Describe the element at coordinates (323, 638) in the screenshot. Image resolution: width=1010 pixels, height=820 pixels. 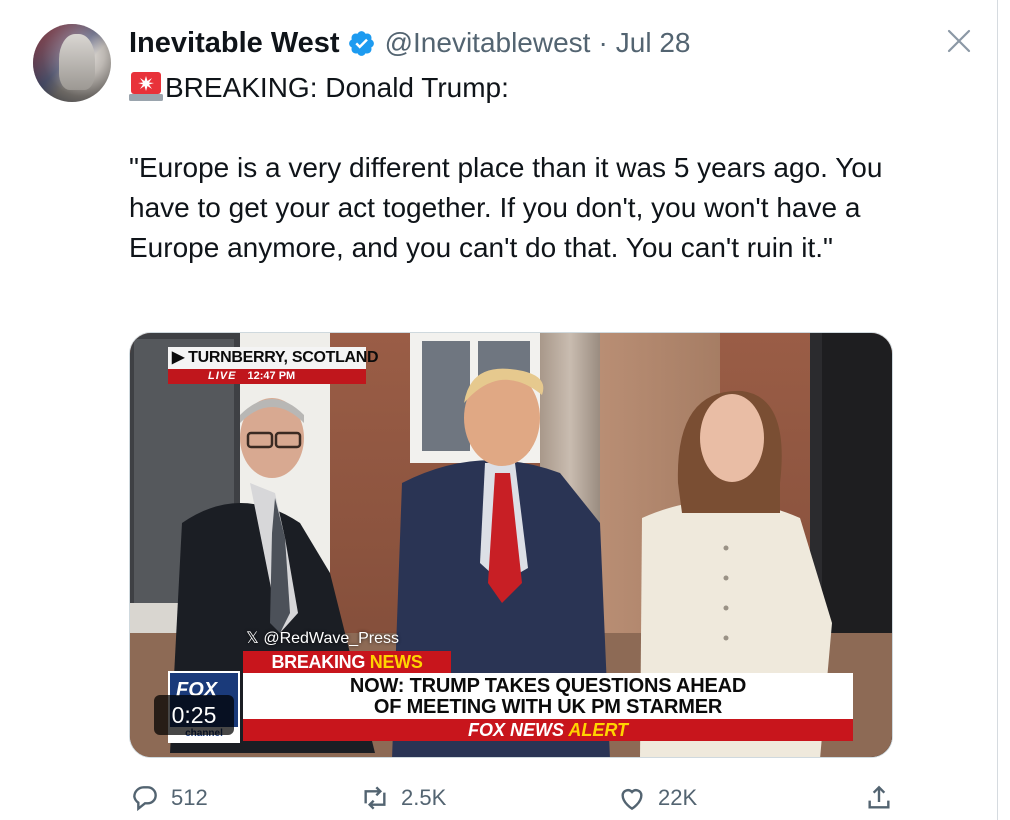
I see `video-watermark: 𝕏 @RedWave_Press` at that location.